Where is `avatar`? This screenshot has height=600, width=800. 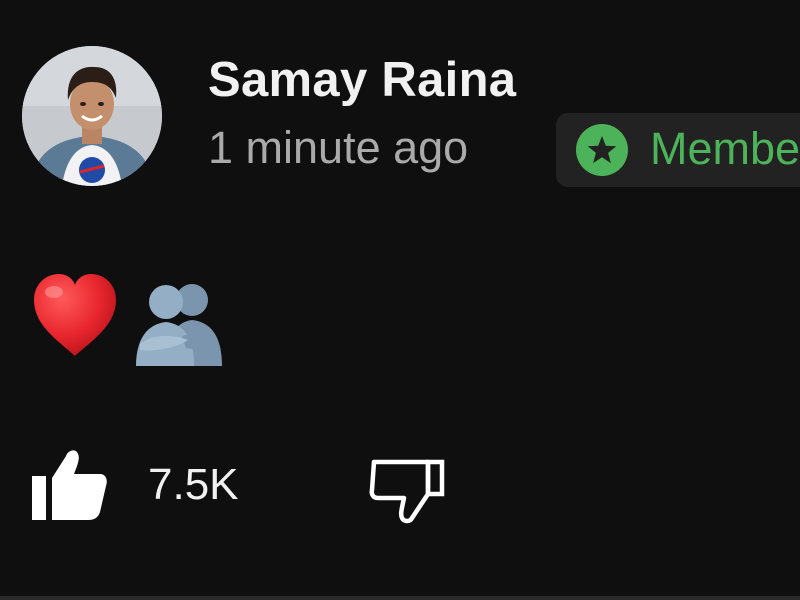 avatar is located at coordinates (92, 116).